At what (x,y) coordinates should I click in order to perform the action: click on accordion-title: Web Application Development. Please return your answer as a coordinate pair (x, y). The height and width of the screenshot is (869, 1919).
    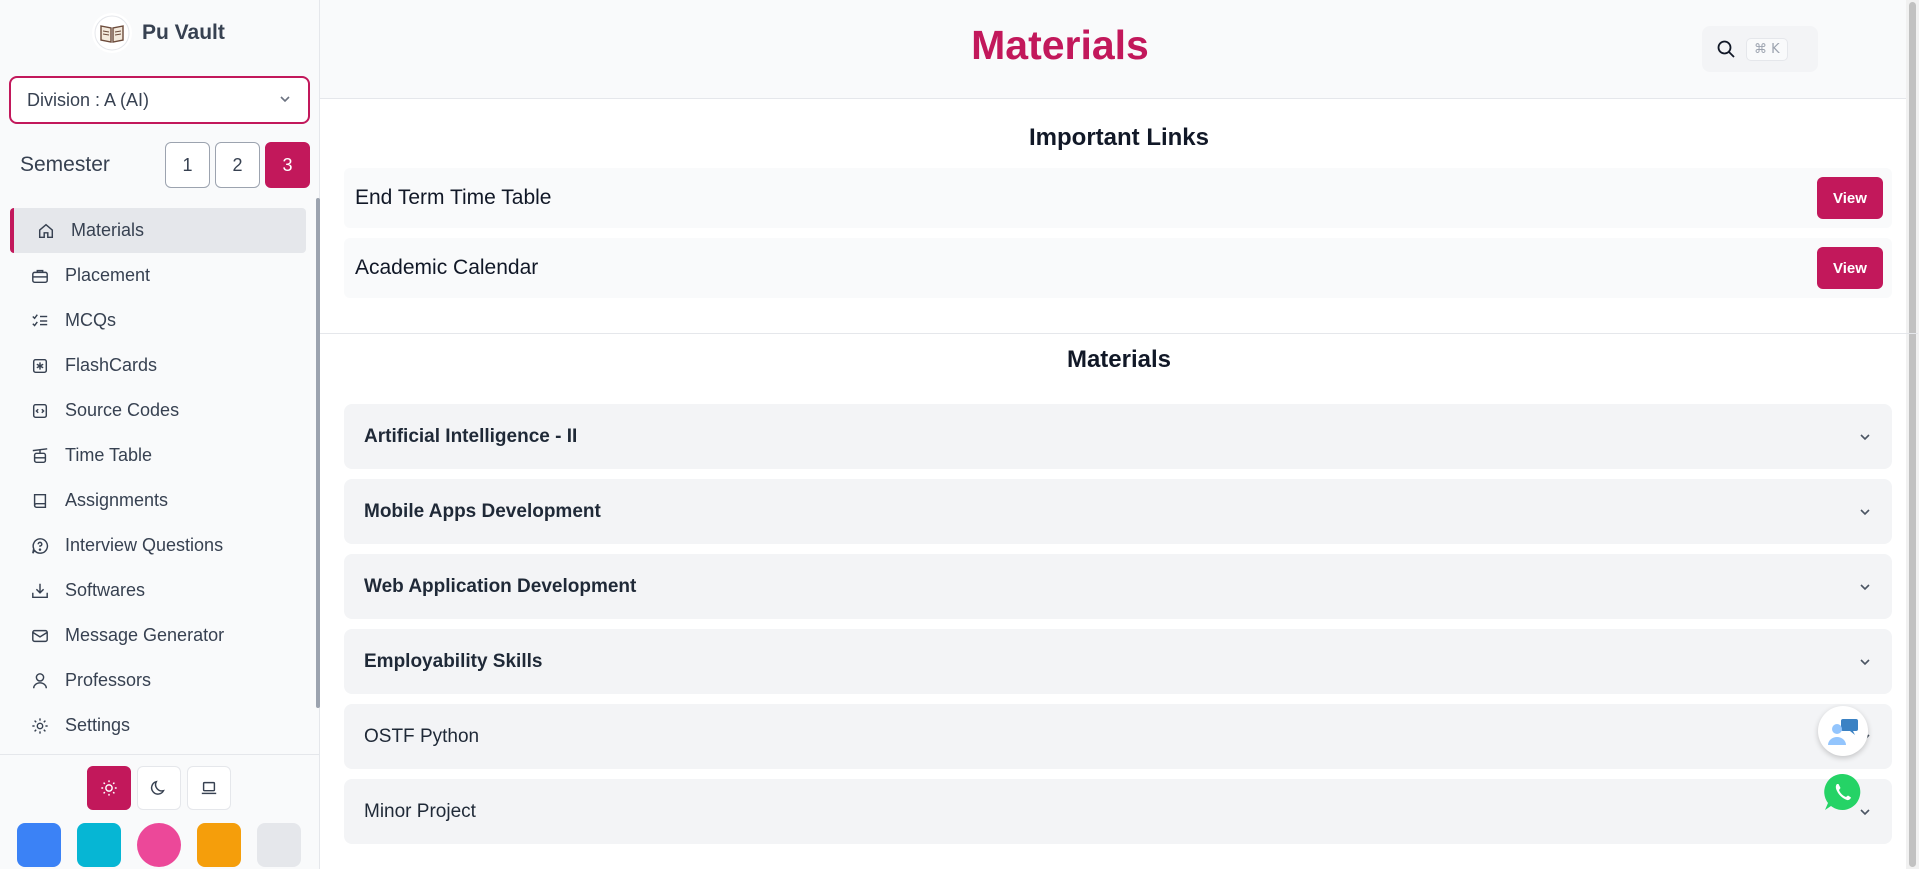
    Looking at the image, I should click on (500, 586).